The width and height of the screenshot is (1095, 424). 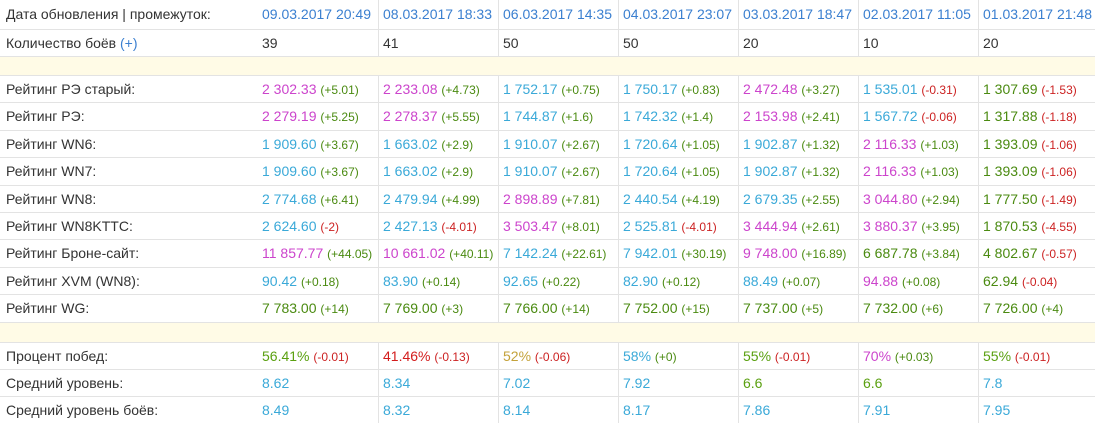 What do you see at coordinates (558, 14) in the screenshot?
I see `date-cell: 06.03.2017 14:35` at bounding box center [558, 14].